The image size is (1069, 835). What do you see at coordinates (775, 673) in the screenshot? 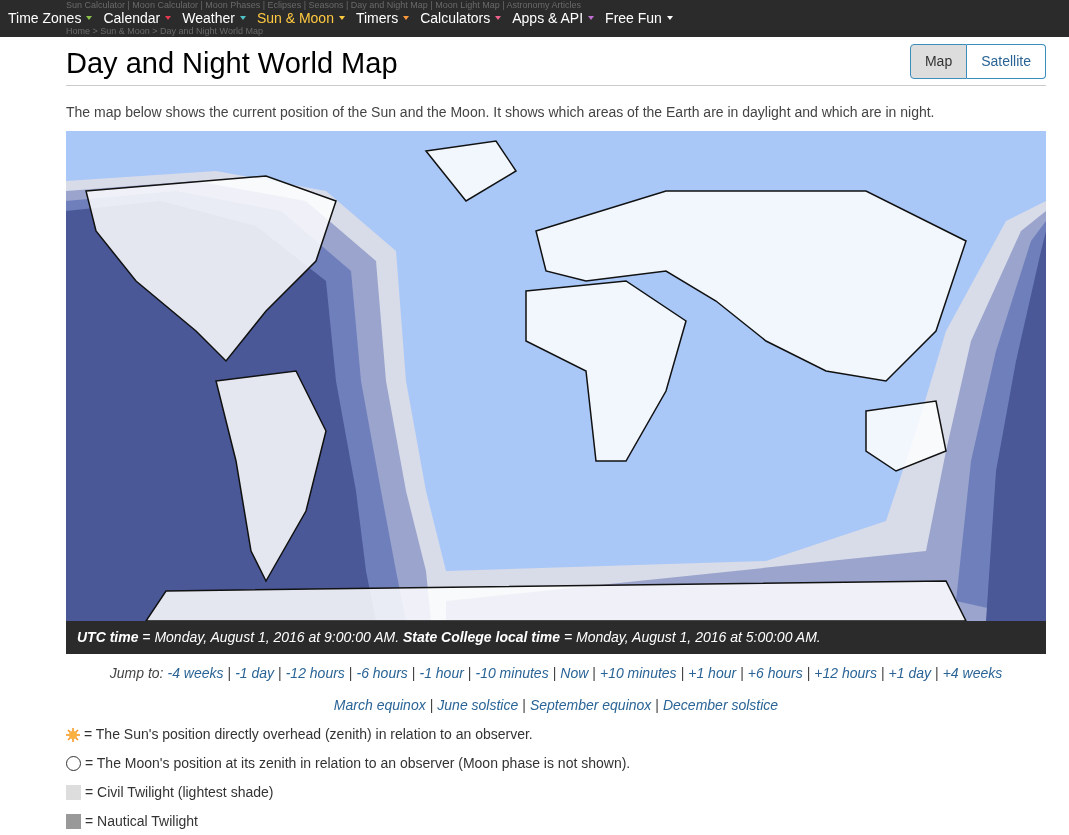
I see `time-link: +6 hours` at bounding box center [775, 673].